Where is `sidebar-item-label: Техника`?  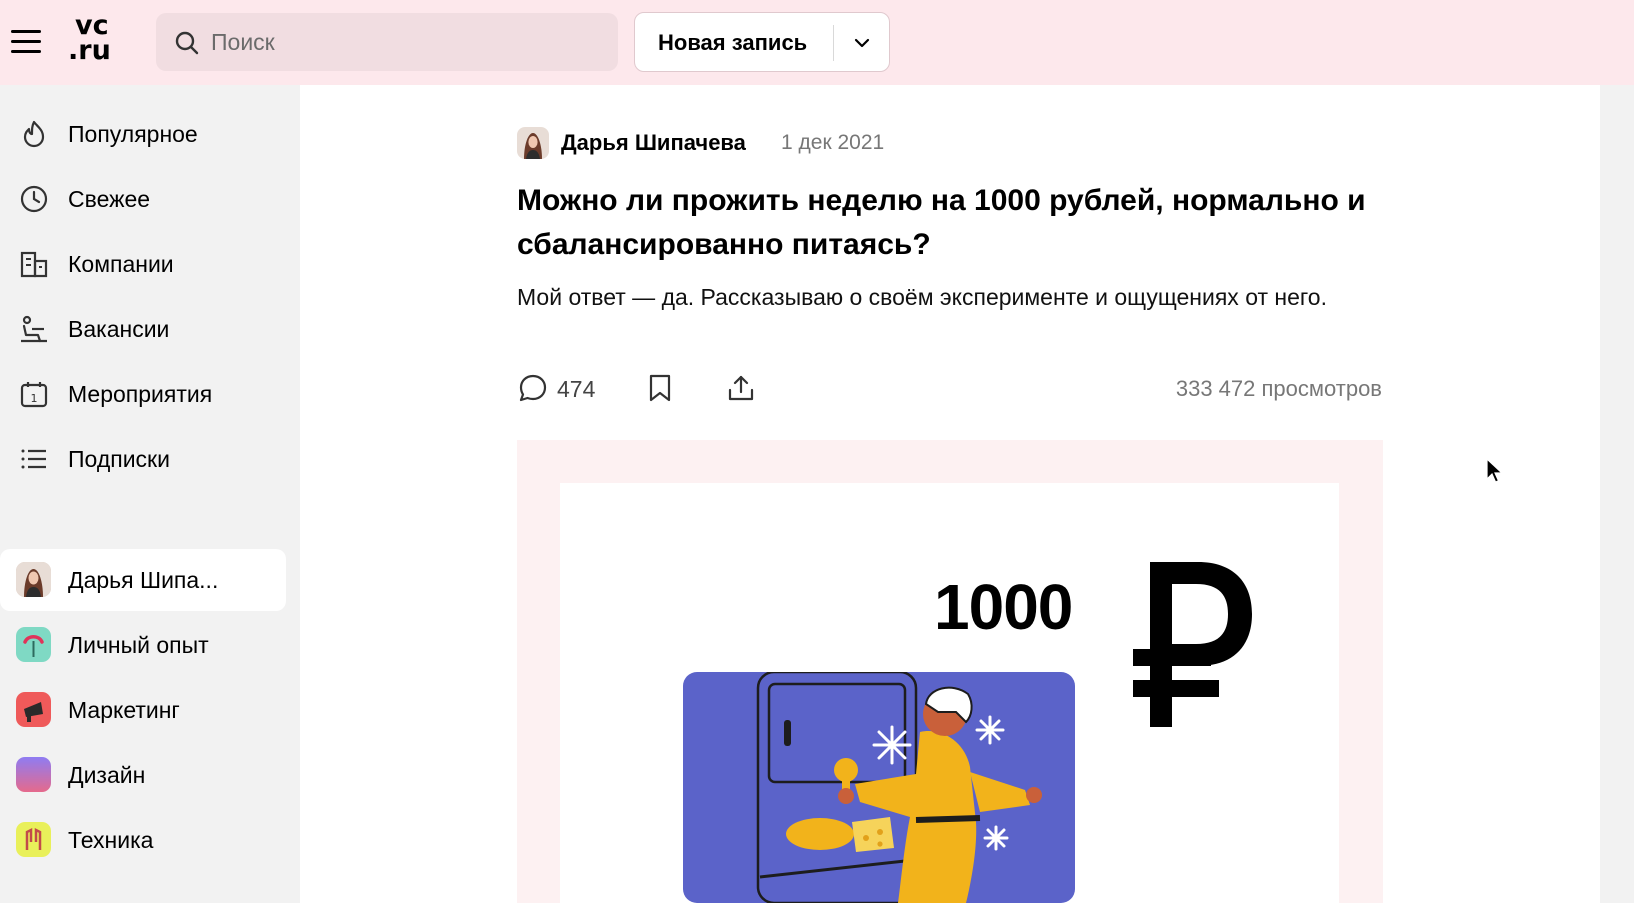 sidebar-item-label: Техника is located at coordinates (111, 840).